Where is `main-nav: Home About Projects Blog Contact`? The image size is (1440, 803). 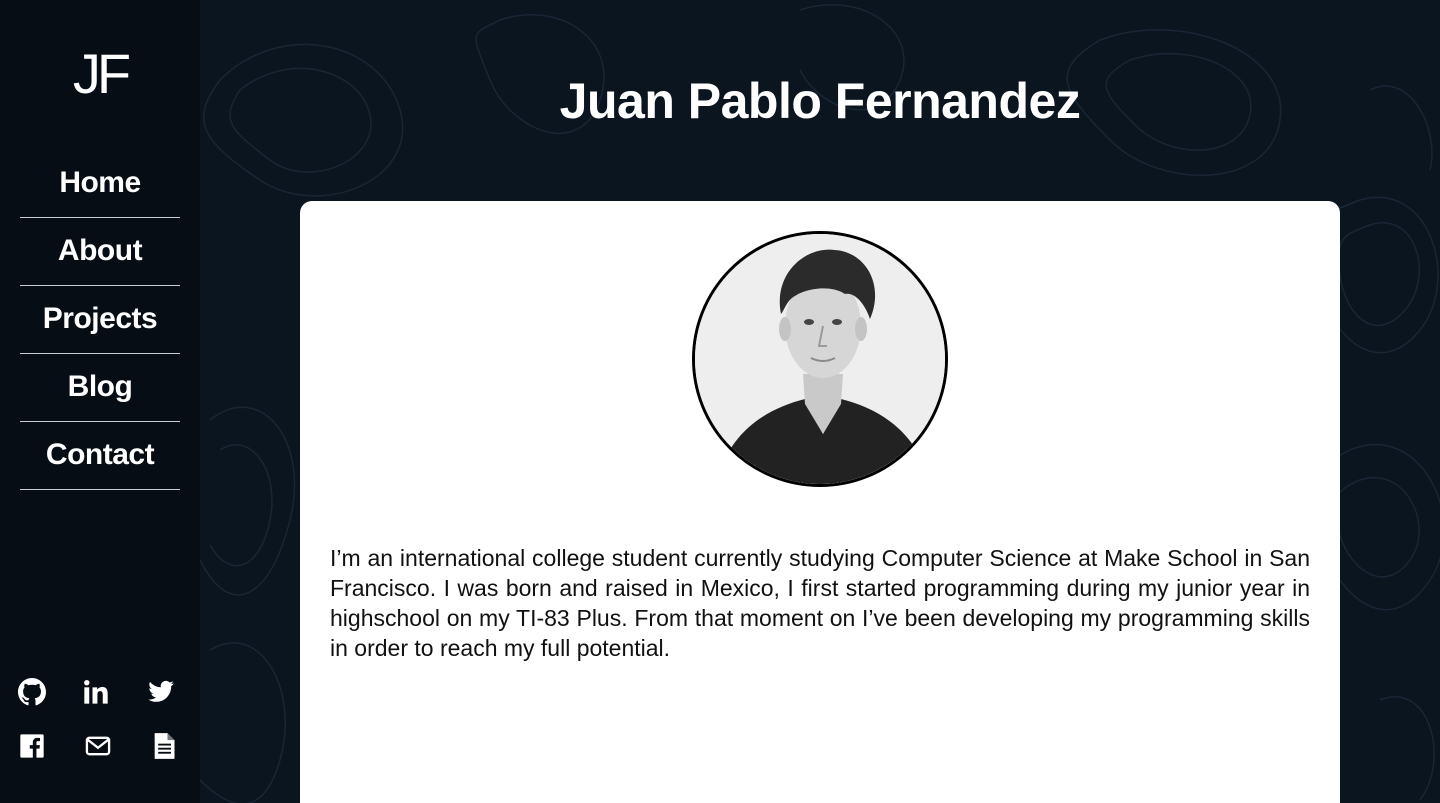 main-nav: Home About Projects Blog Contact is located at coordinates (100, 320).